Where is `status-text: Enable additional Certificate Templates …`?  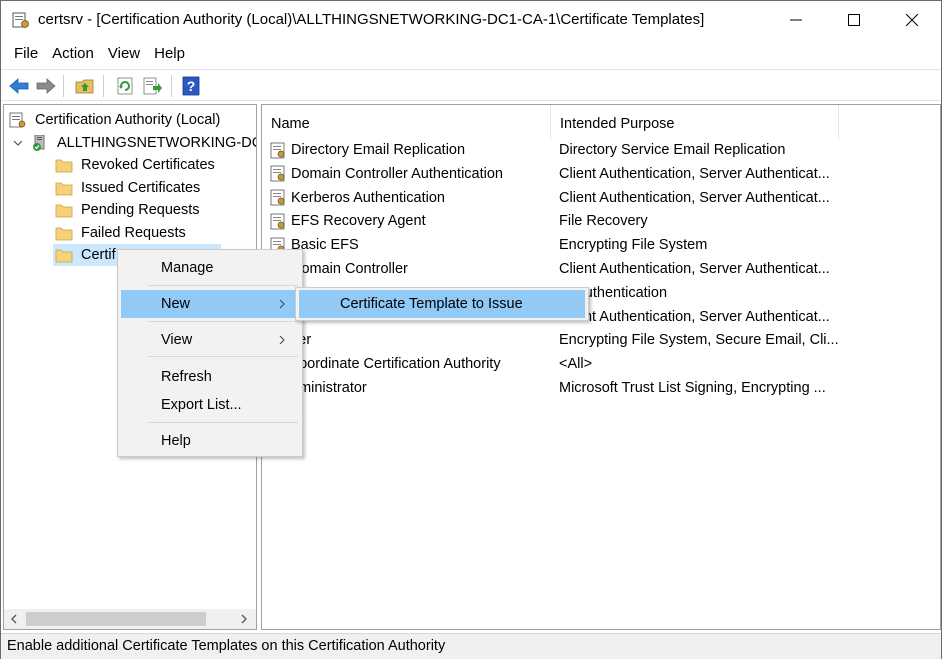
status-text: Enable additional Certificate Templates … is located at coordinates (226, 646).